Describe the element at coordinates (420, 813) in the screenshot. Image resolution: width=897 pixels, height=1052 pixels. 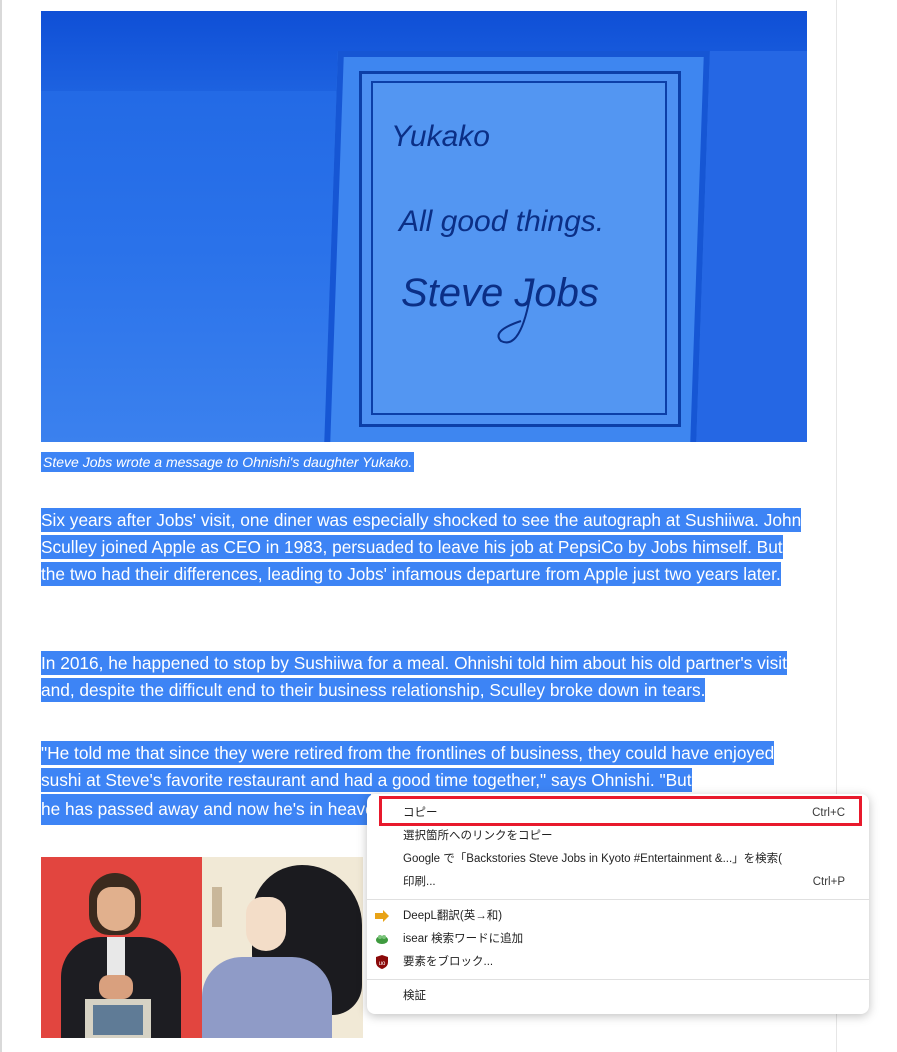
I see `menu-item-copy-label: コピー` at that location.